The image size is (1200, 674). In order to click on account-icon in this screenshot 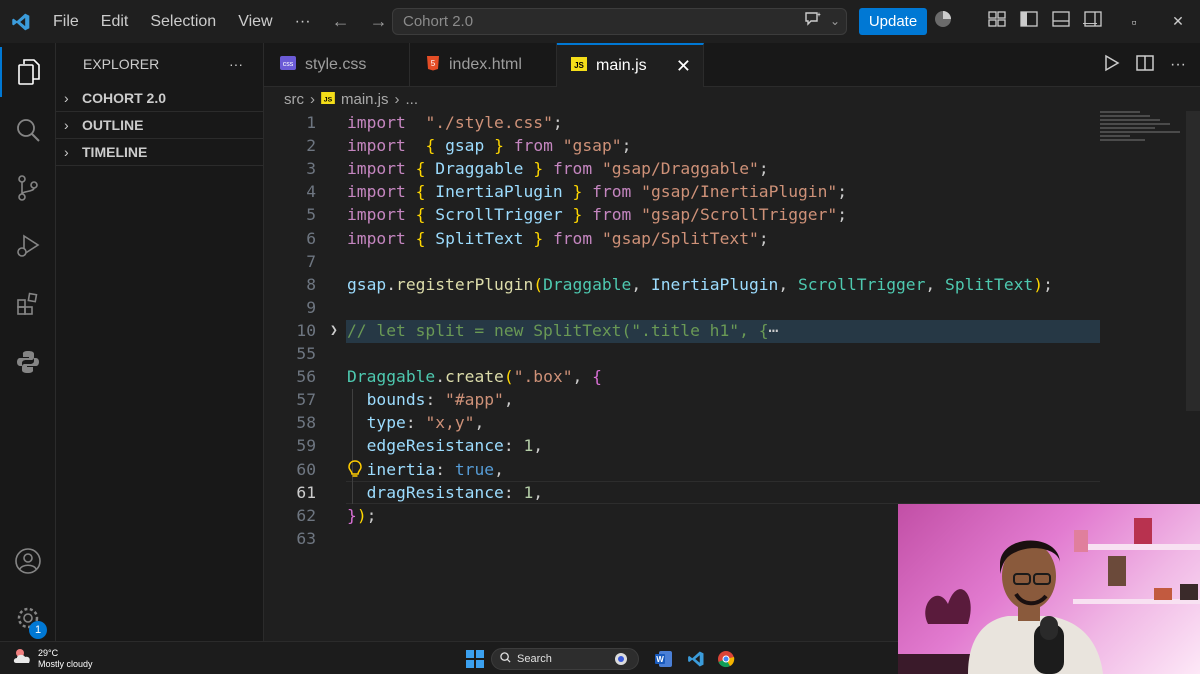, I will do `click(28, 561)`.